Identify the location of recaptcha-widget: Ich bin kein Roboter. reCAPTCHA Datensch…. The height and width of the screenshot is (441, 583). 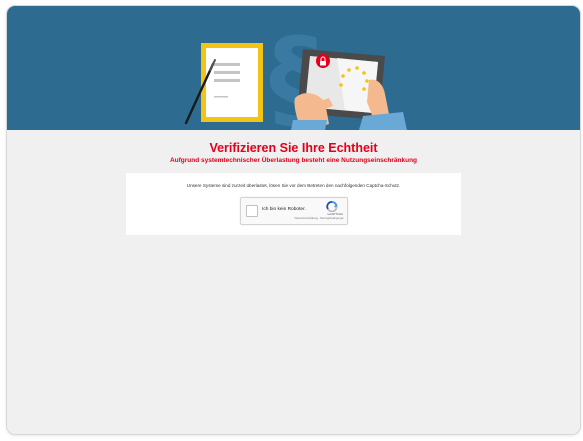
(294, 211).